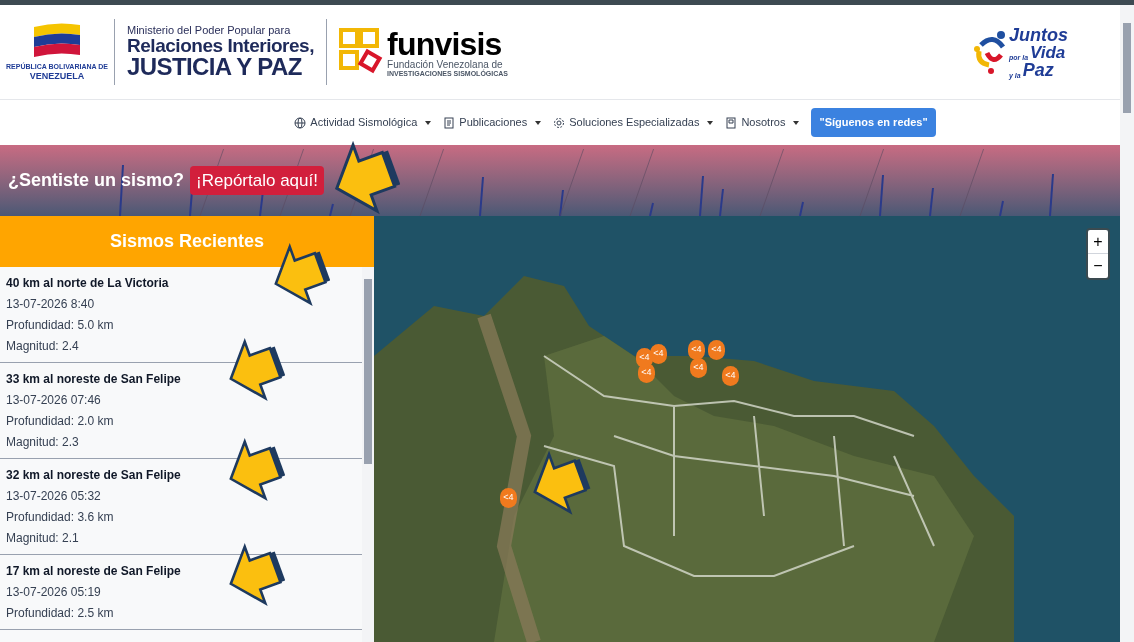  Describe the element at coordinates (492, 122) in the screenshot. I see `nav-menu-item: Publicaciones` at that location.